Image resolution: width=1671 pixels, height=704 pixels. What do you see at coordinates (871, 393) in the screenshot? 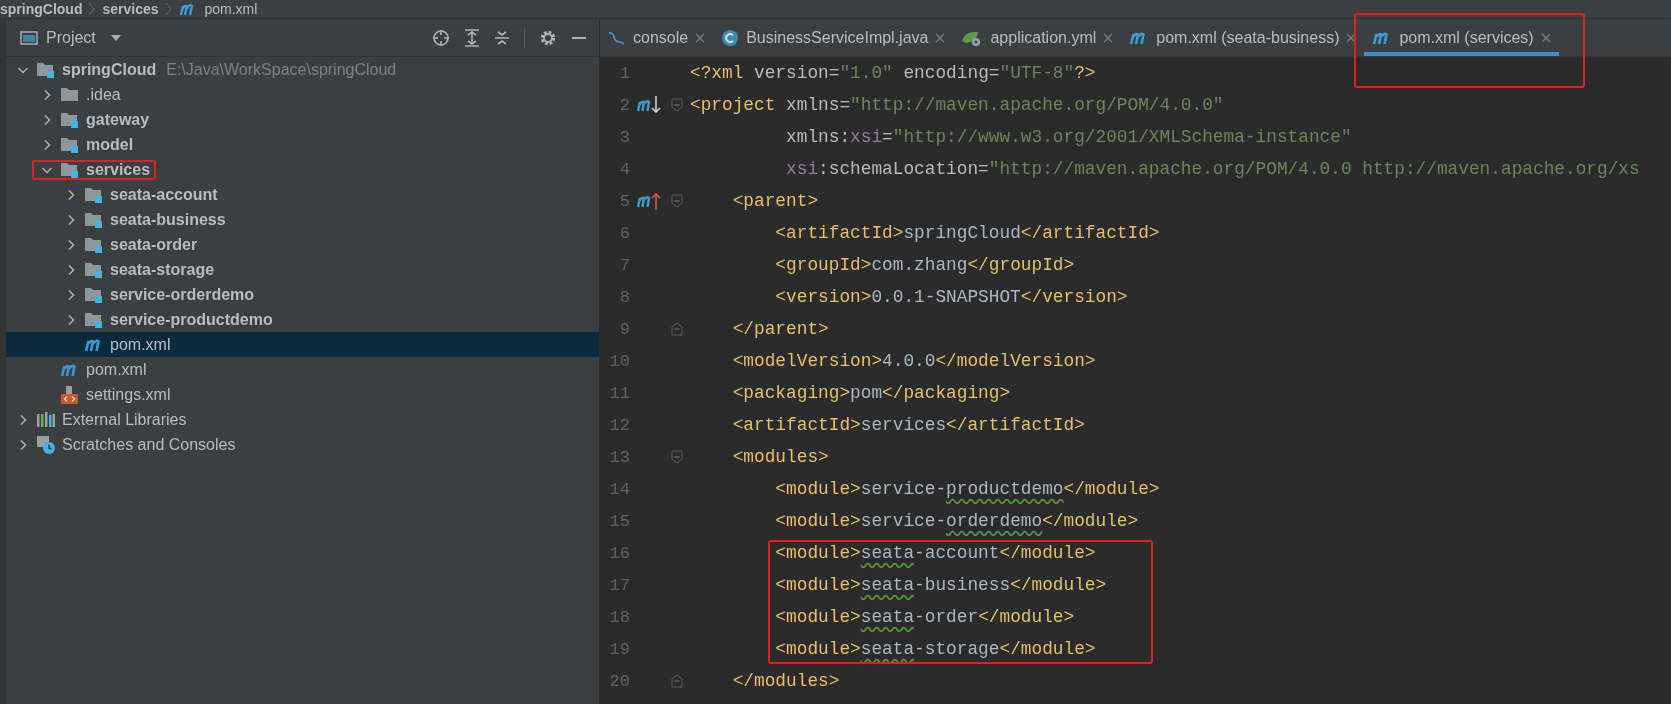
I see `code-line: <packaging>pom</packaging>` at bounding box center [871, 393].